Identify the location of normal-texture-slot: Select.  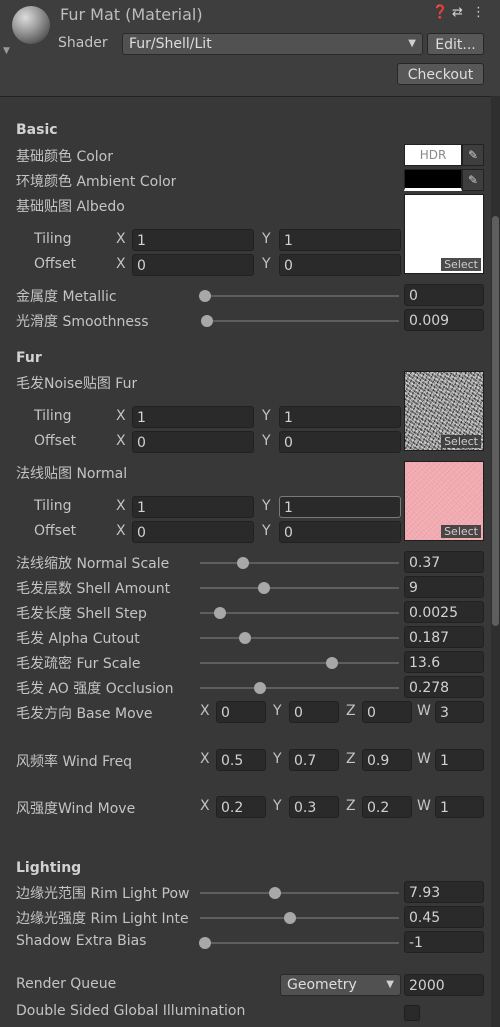
(444, 501).